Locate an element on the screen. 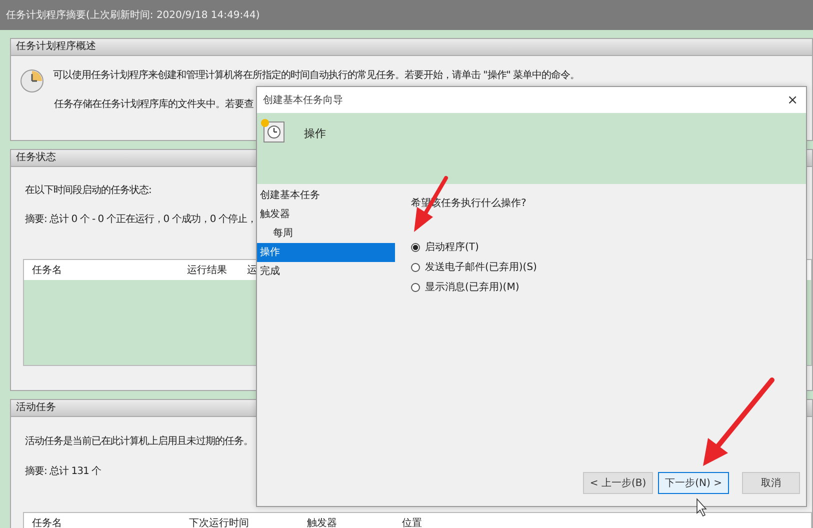 The width and height of the screenshot is (813, 528). task-clock-icon is located at coordinates (273, 131).